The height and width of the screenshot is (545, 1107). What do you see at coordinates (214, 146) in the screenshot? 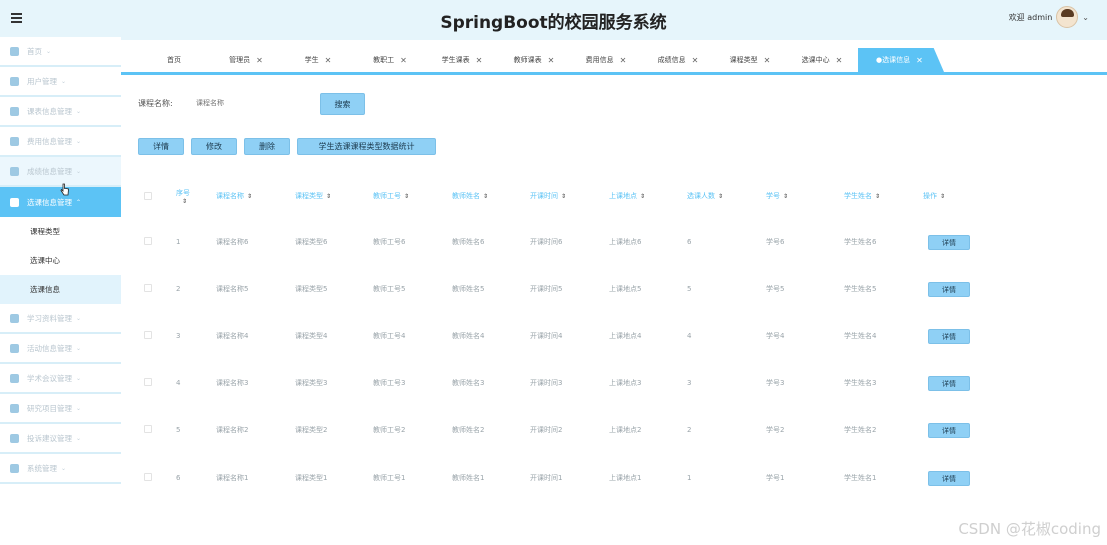
I see `edit-button: 修改` at bounding box center [214, 146].